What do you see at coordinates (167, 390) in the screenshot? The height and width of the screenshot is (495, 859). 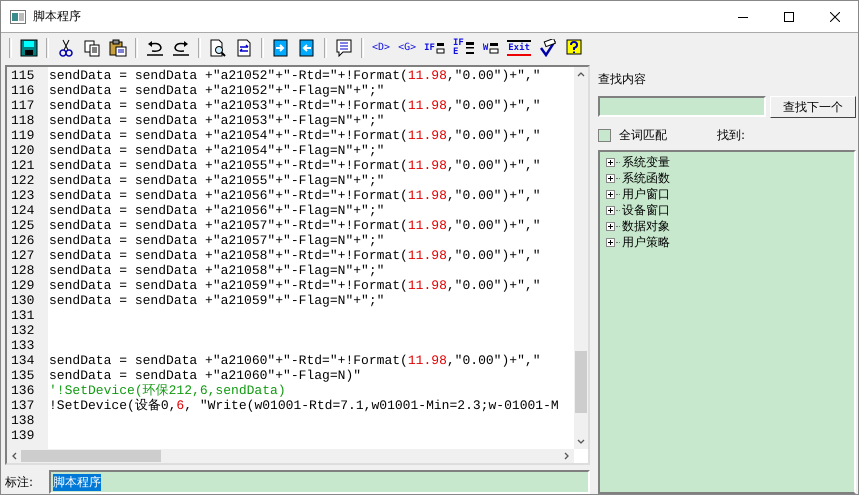 I see `code-line: '!SetDevice(环保212,6,sendData)` at bounding box center [167, 390].